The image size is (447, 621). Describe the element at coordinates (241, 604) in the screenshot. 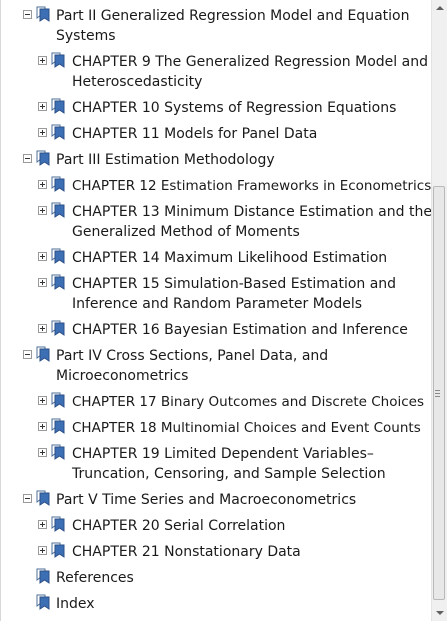

I see `bookmark-label: Index` at that location.